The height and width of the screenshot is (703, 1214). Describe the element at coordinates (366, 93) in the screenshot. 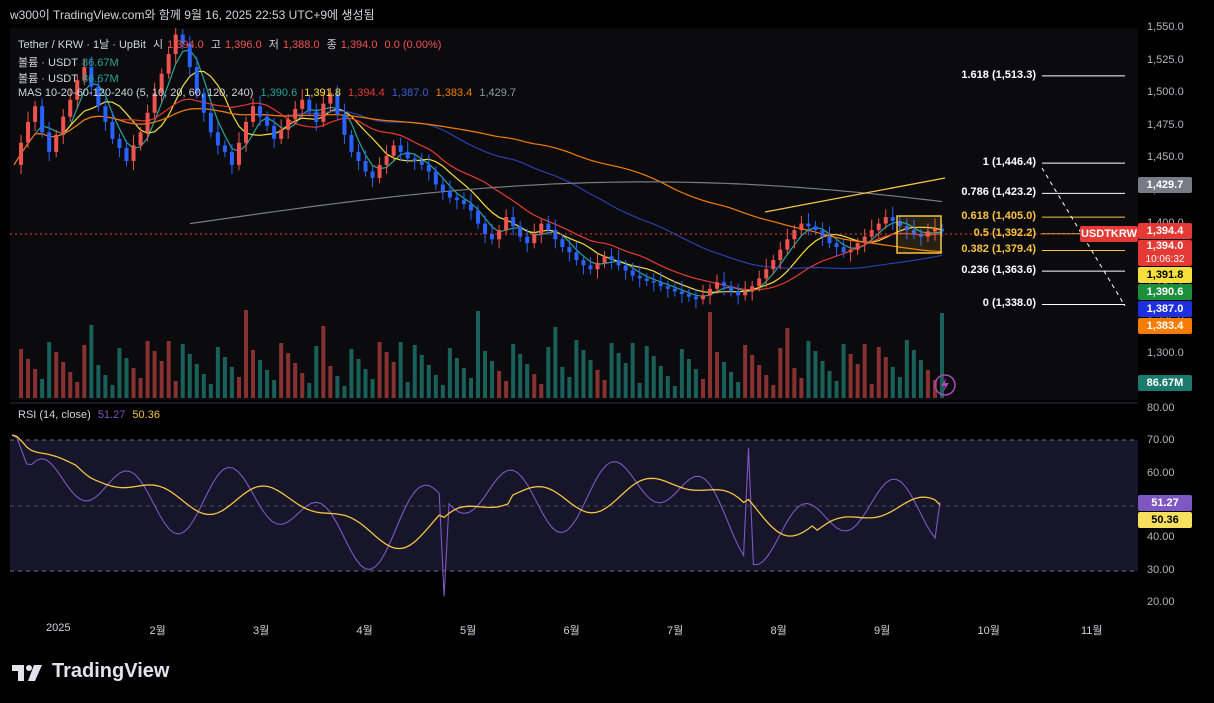

I see `ma-value-20: 1,394.4` at that location.